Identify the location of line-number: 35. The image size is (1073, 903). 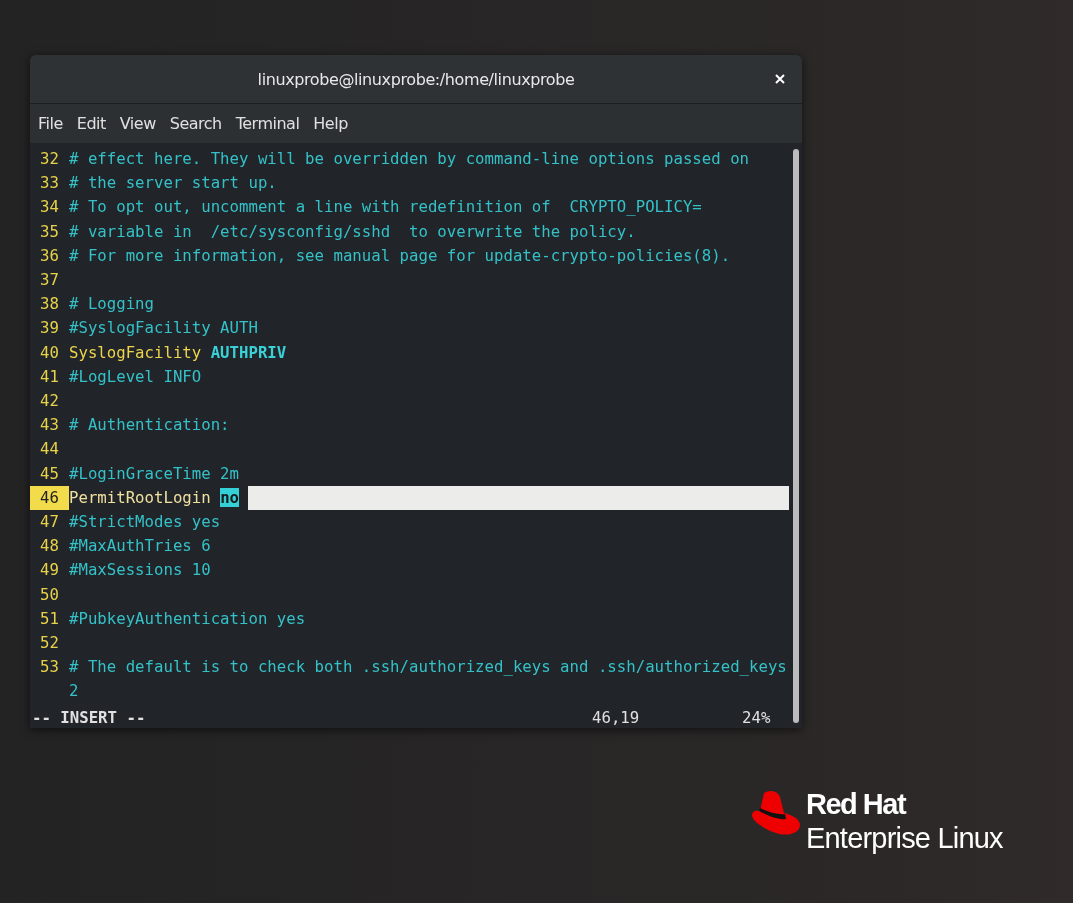
(49, 231).